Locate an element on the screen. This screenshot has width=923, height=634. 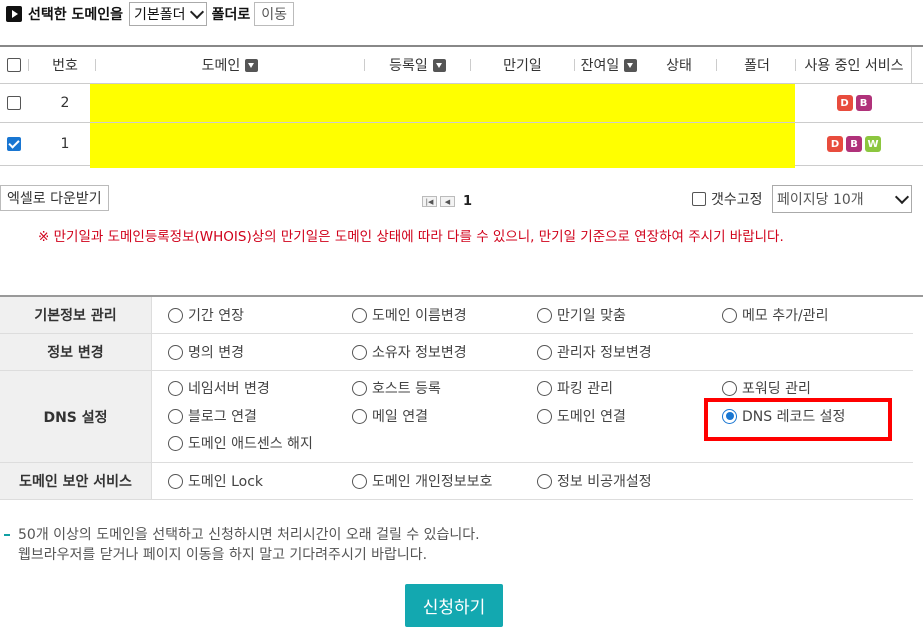
folder-select: 기본폴더 is located at coordinates (168, 14).